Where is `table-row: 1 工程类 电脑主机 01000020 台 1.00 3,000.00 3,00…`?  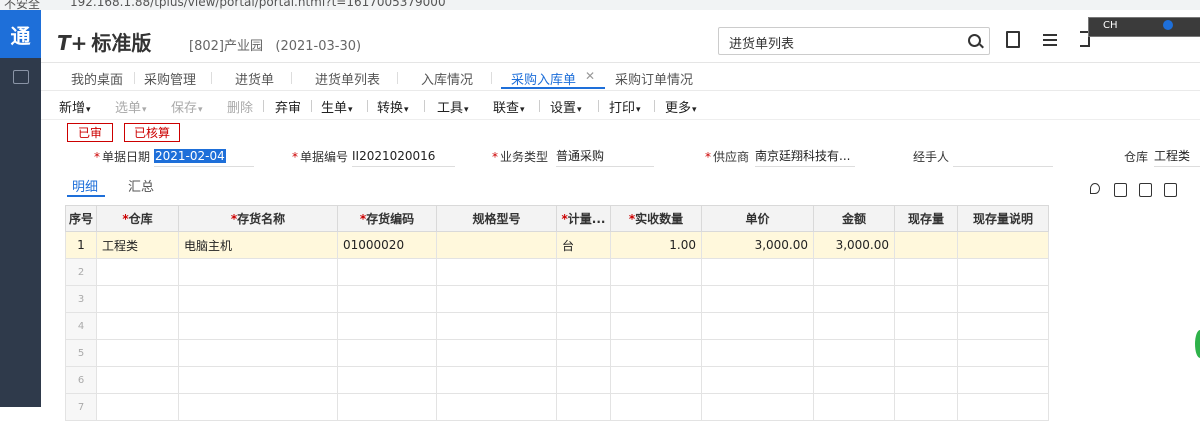
table-row: 1 工程类 电脑主机 01000020 台 1.00 3,000.00 3,00… is located at coordinates (557, 245).